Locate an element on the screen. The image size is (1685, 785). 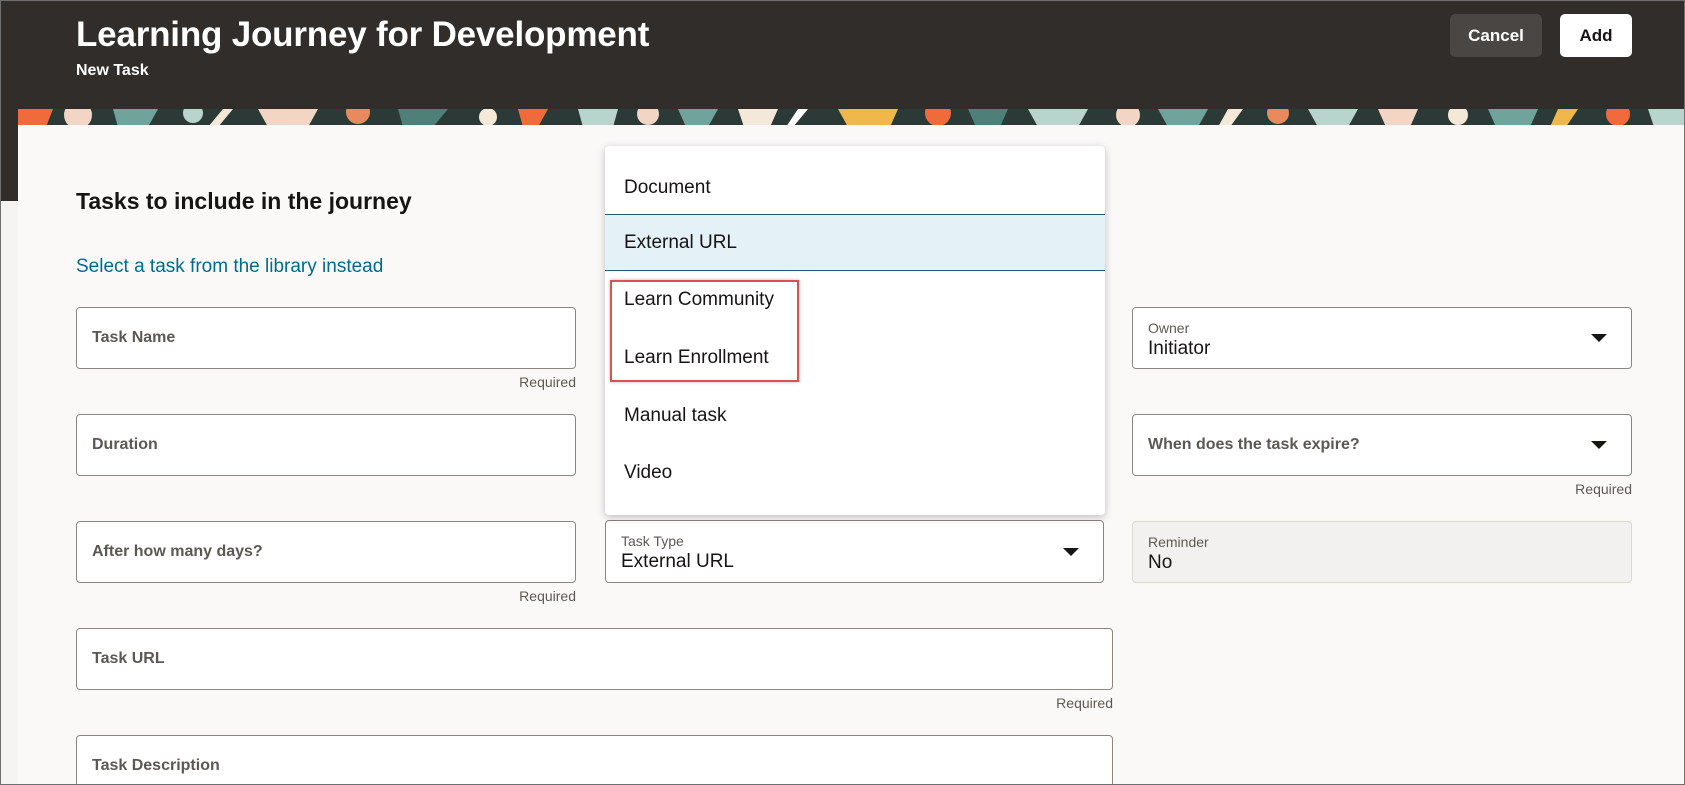
duration-placeholder: Duration is located at coordinates (125, 444).